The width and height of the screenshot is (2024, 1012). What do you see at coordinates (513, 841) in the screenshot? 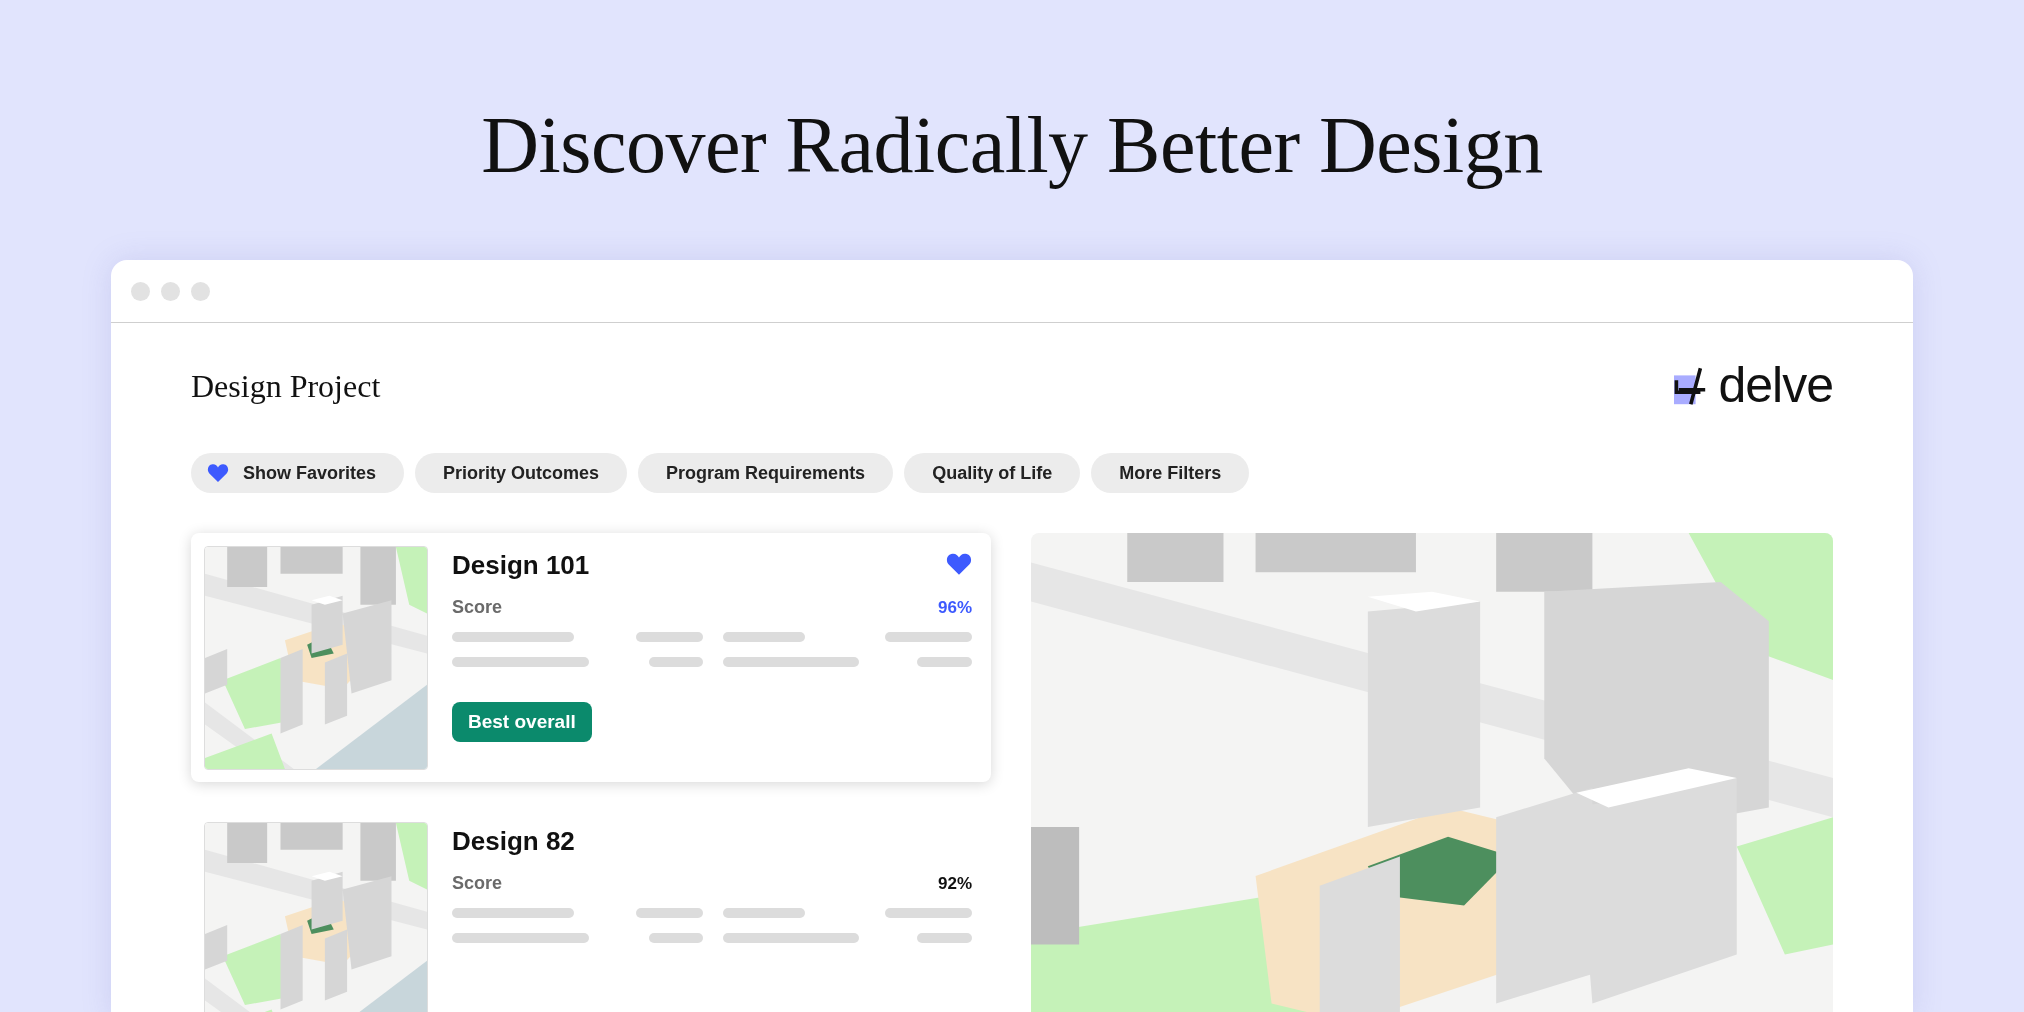
I see `design-name: Design 82` at bounding box center [513, 841].